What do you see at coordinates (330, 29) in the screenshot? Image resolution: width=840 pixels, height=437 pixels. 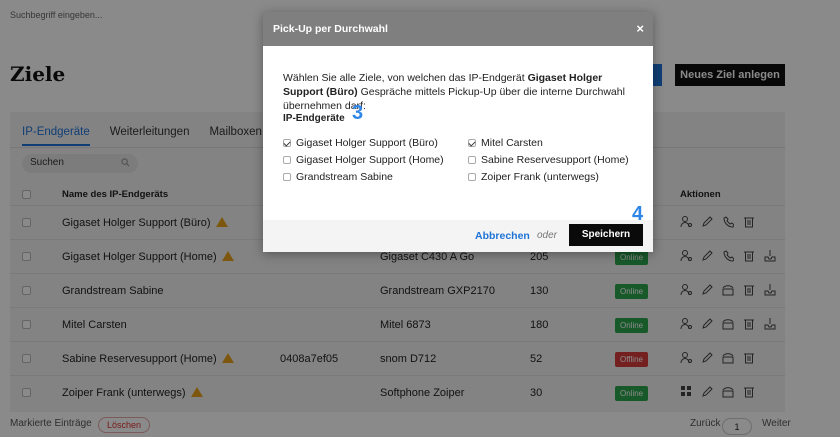 I see `dialog-title: Pick-Up per Durchwahl` at bounding box center [330, 29].